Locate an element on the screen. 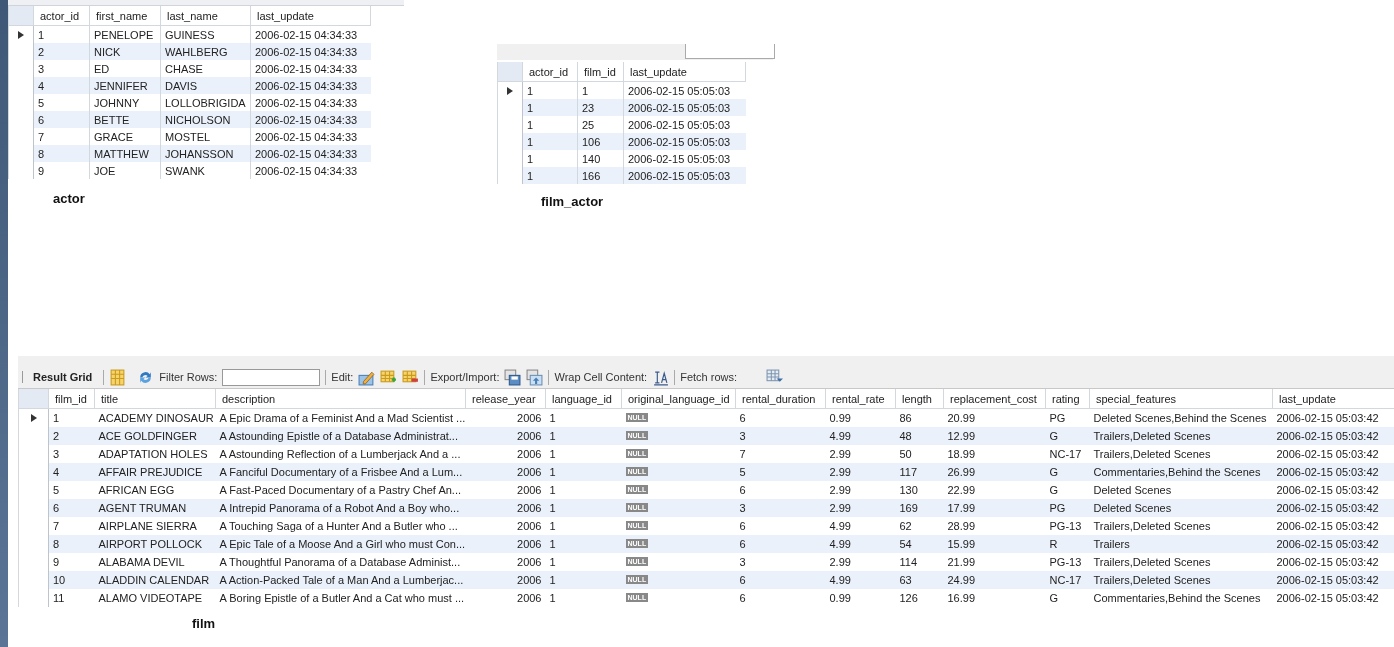 The height and width of the screenshot is (647, 1394). column-header: last_name is located at coordinates (205, 16).